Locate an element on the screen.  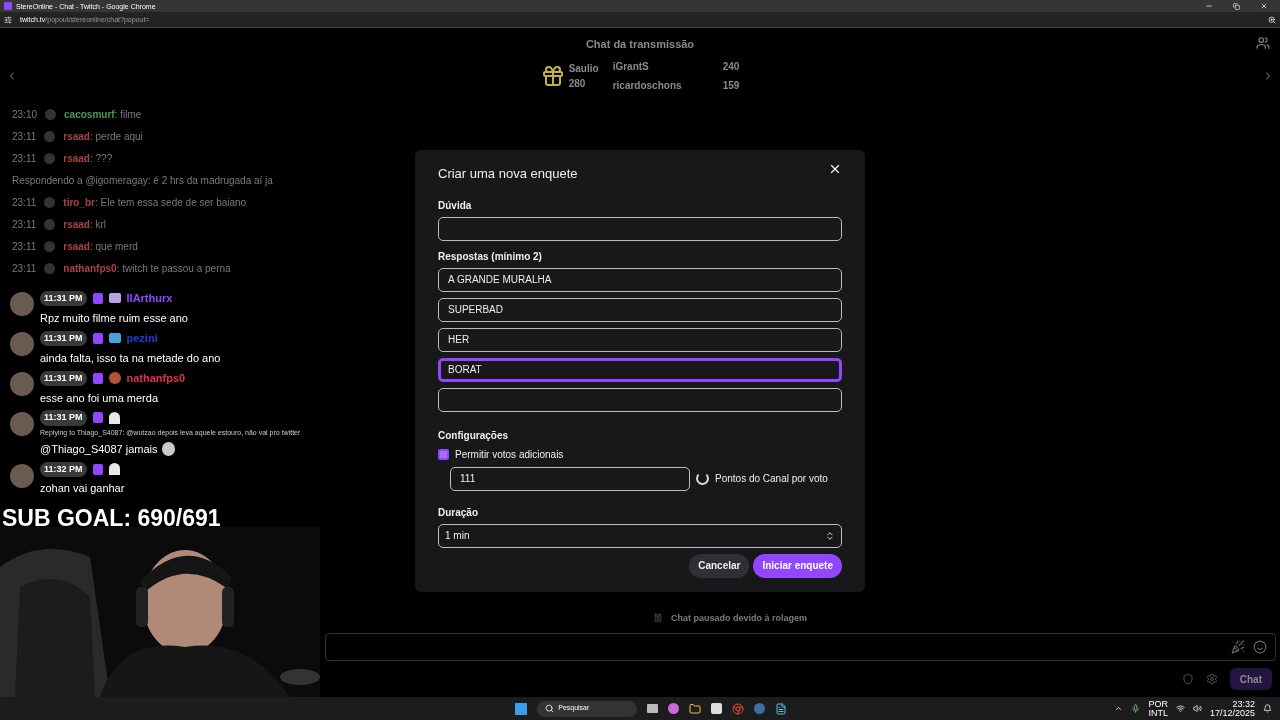
user-name: nathanfps0 is located at coordinates (156, 378).